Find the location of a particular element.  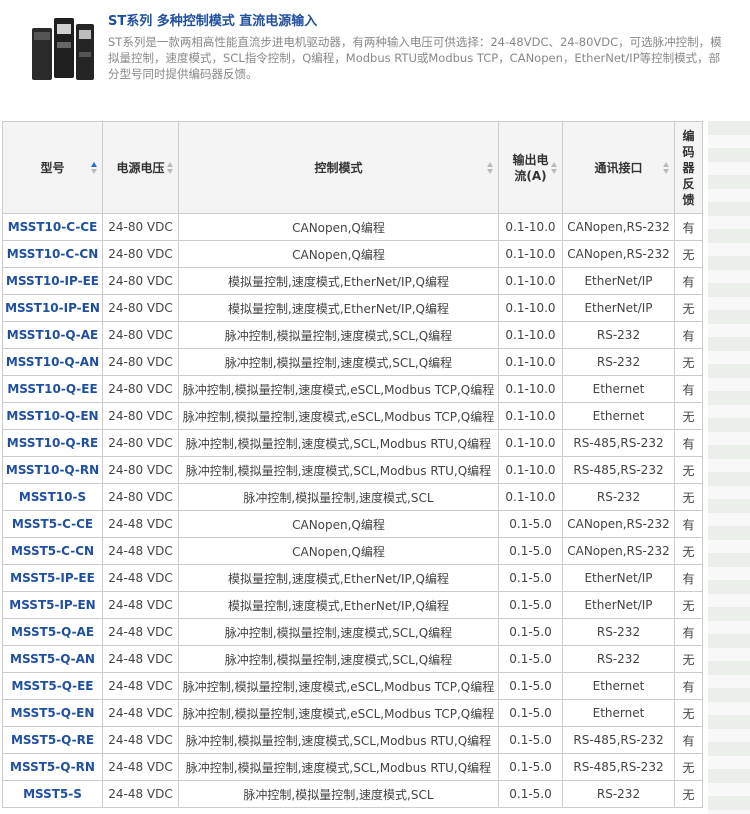

model-cell: MSST5-IP-EE is located at coordinates (52, 578).